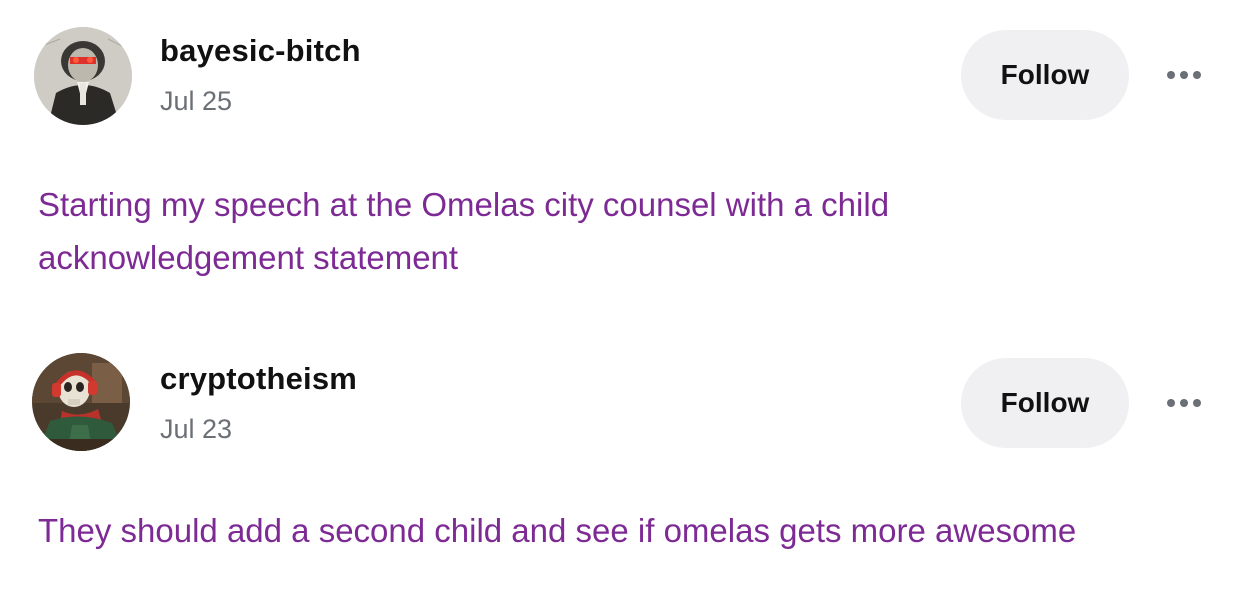 This screenshot has height=592, width=1248. Describe the element at coordinates (196, 101) in the screenshot. I see `post-date: Jul 25` at that location.